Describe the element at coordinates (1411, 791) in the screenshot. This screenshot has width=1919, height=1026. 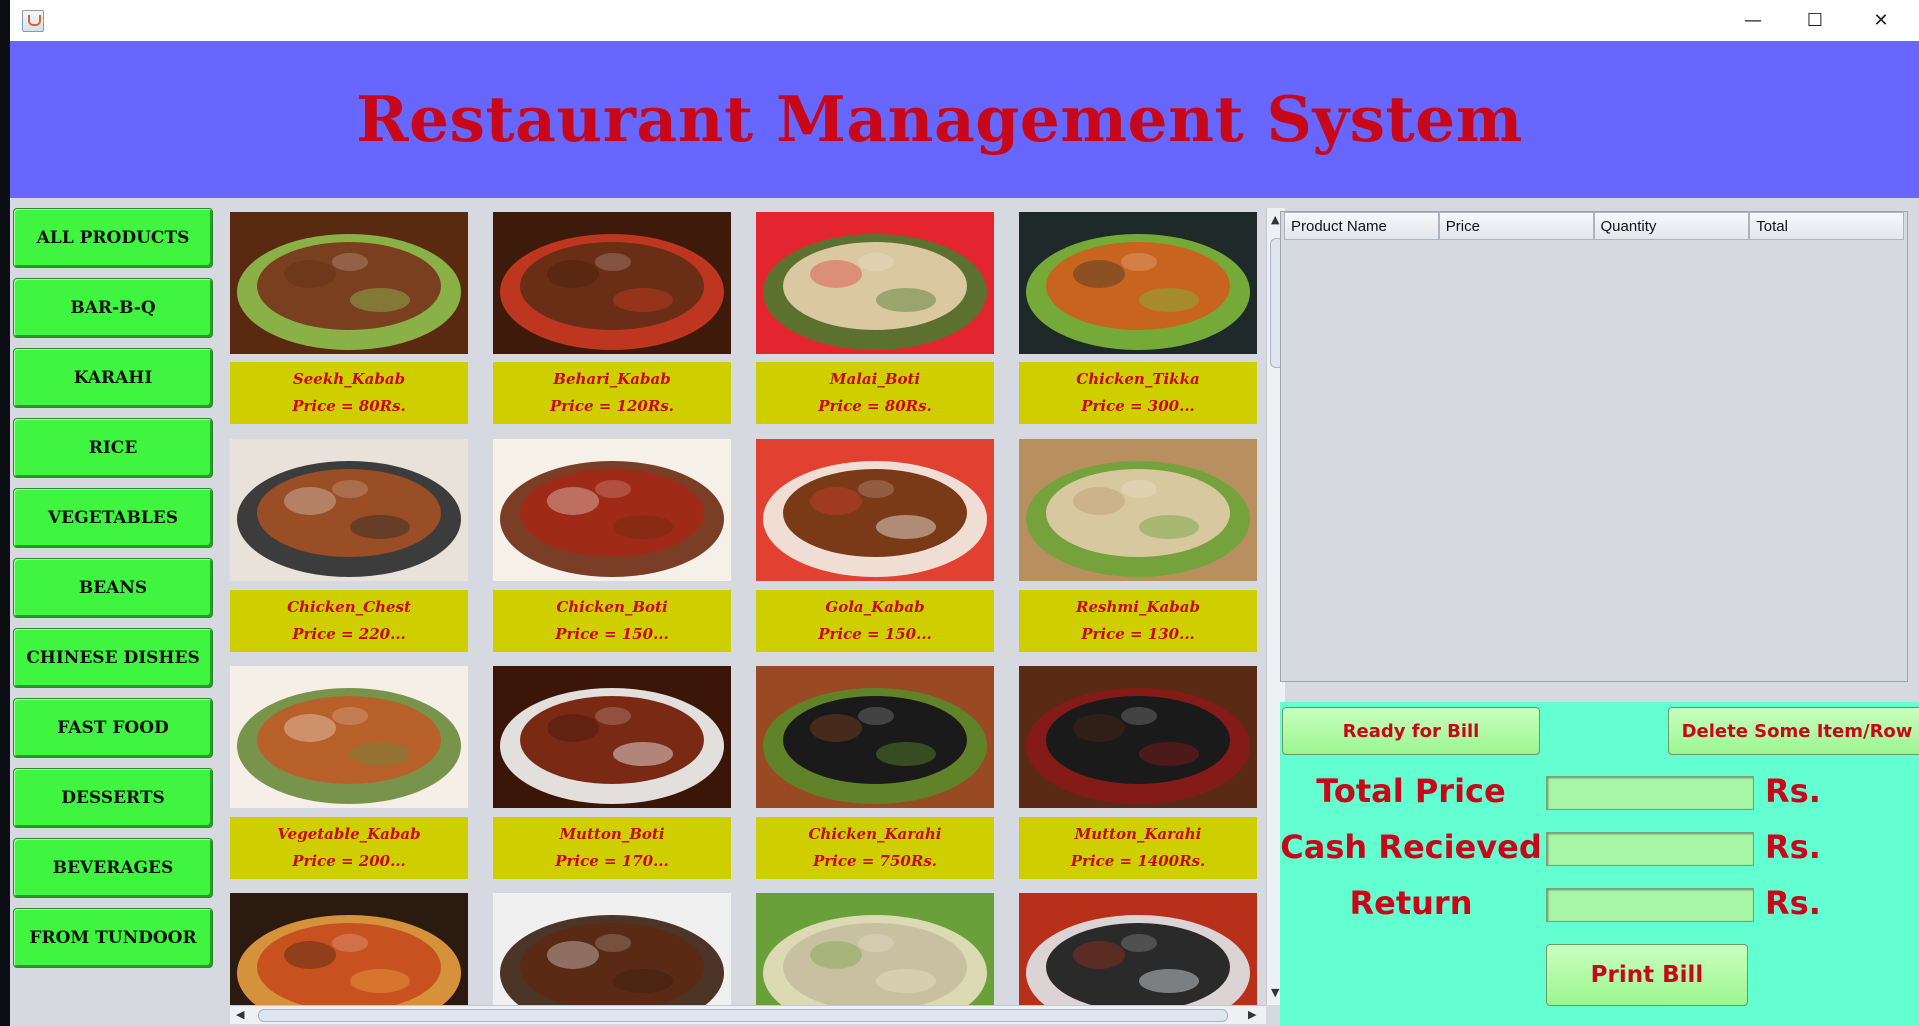
I see `total-price-label: Total Price` at that location.